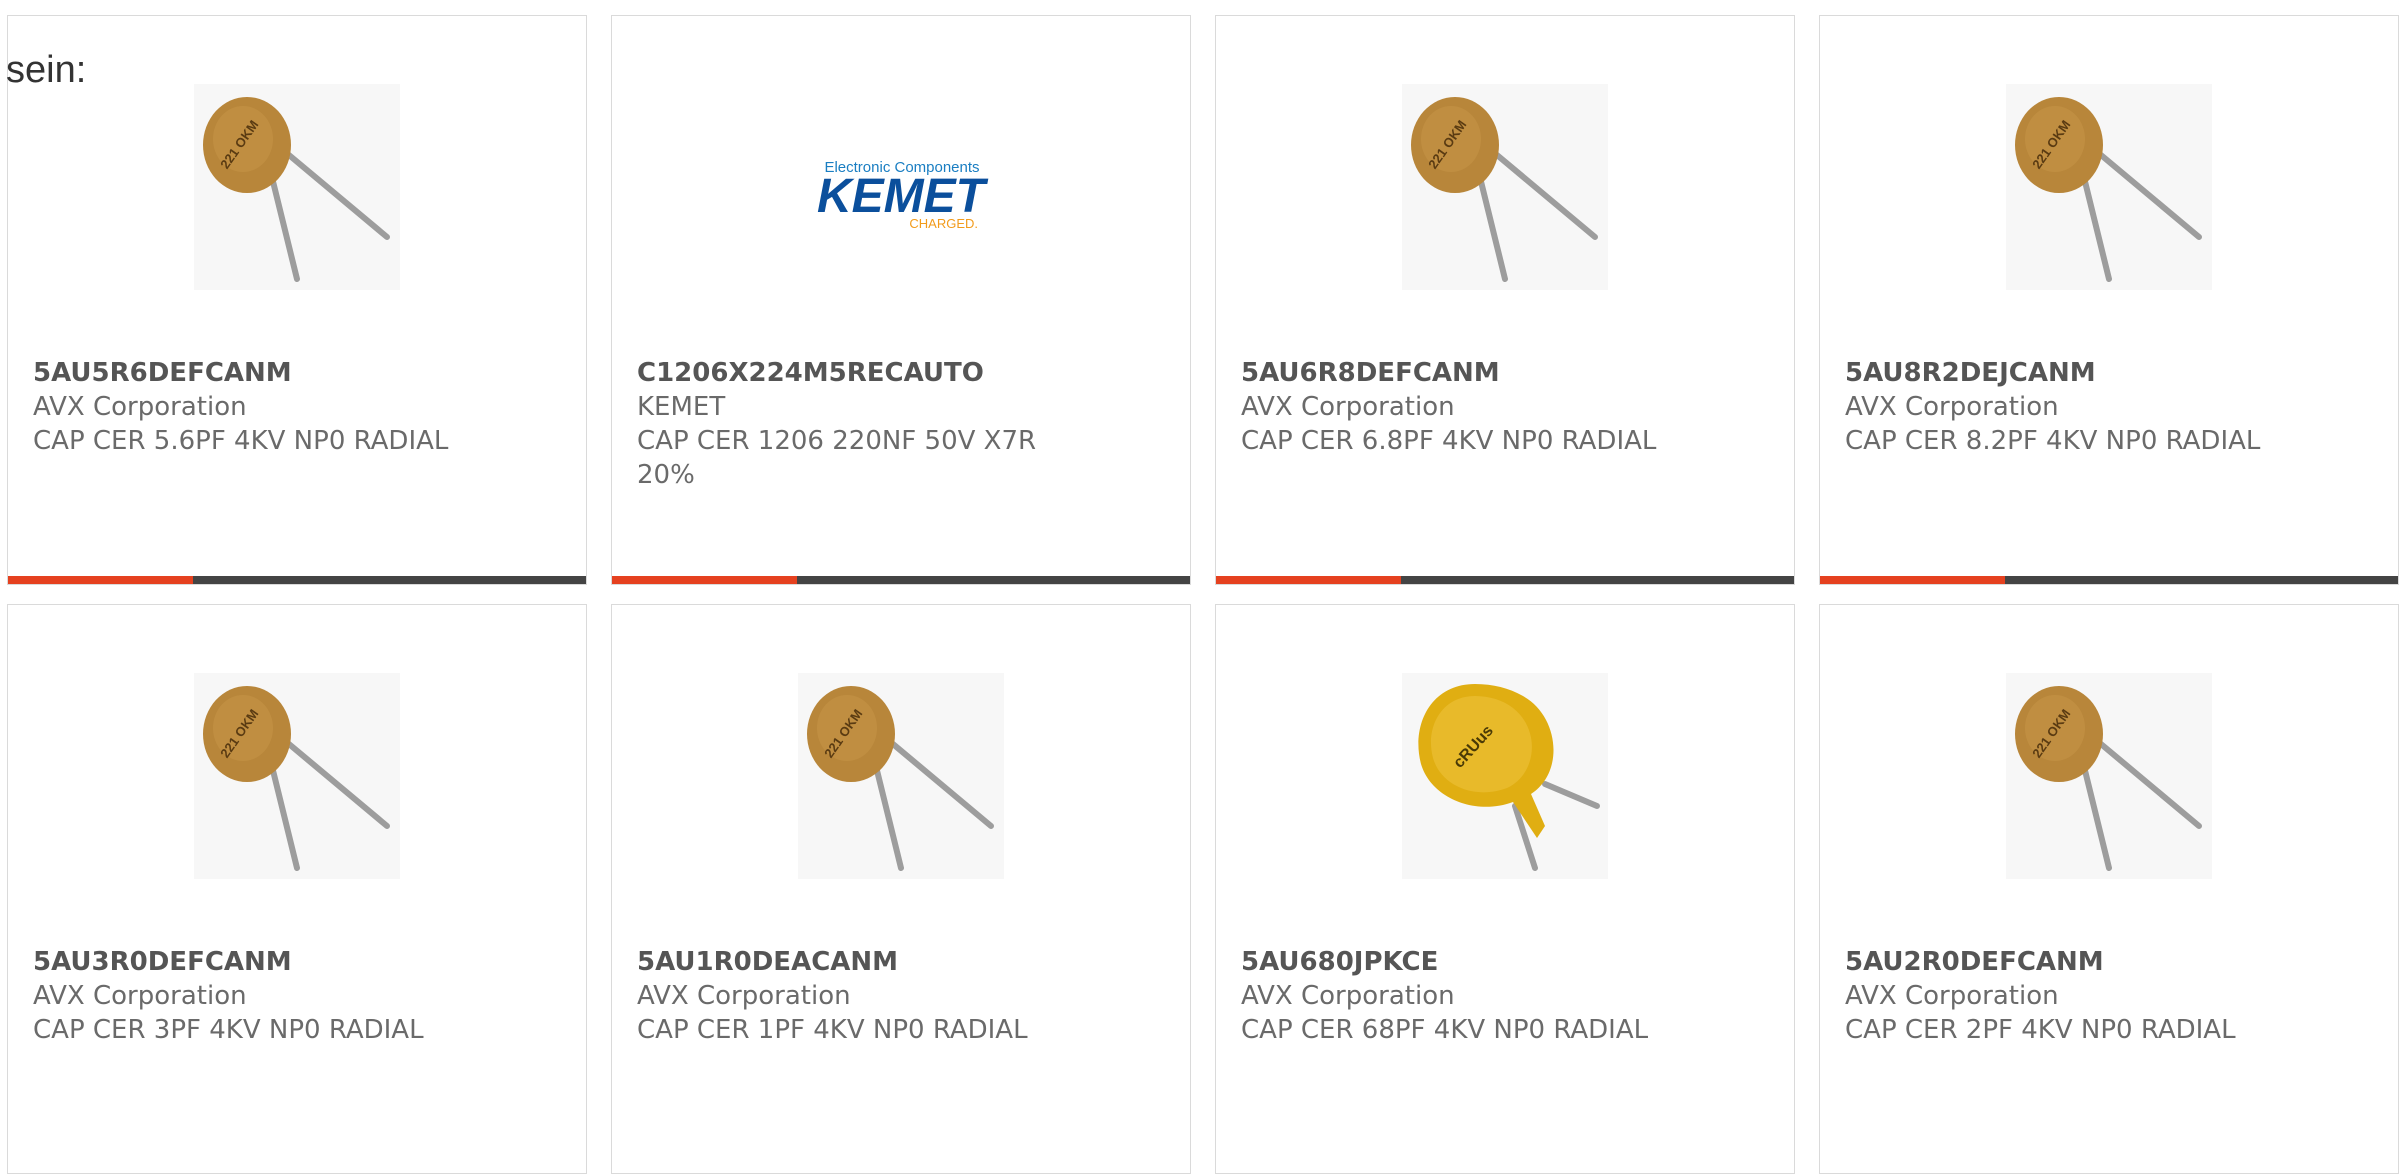 This screenshot has height=1174, width=2400. What do you see at coordinates (832, 1030) in the screenshot?
I see `product-description: CAP CER 1PF 4KV NP0 RADIAL` at bounding box center [832, 1030].